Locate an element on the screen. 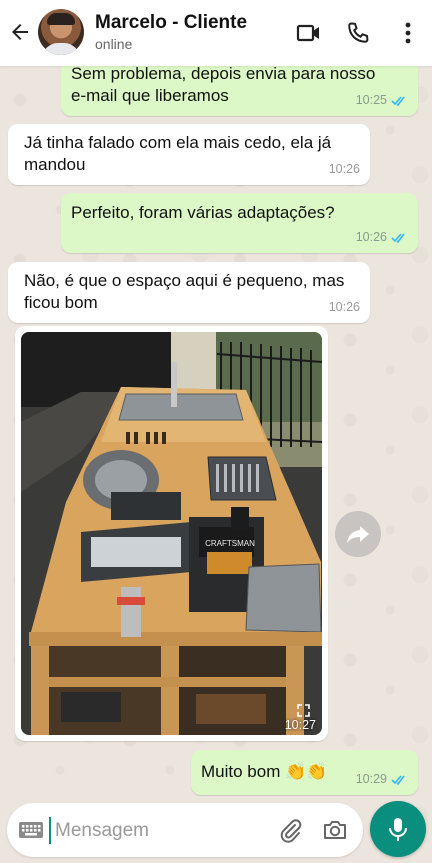  expand-icon is located at coordinates (303, 710).